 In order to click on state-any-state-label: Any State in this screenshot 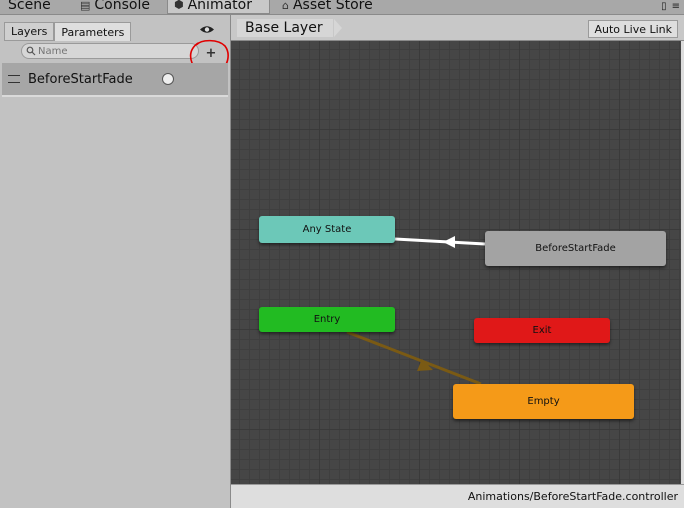, I will do `click(327, 229)`.